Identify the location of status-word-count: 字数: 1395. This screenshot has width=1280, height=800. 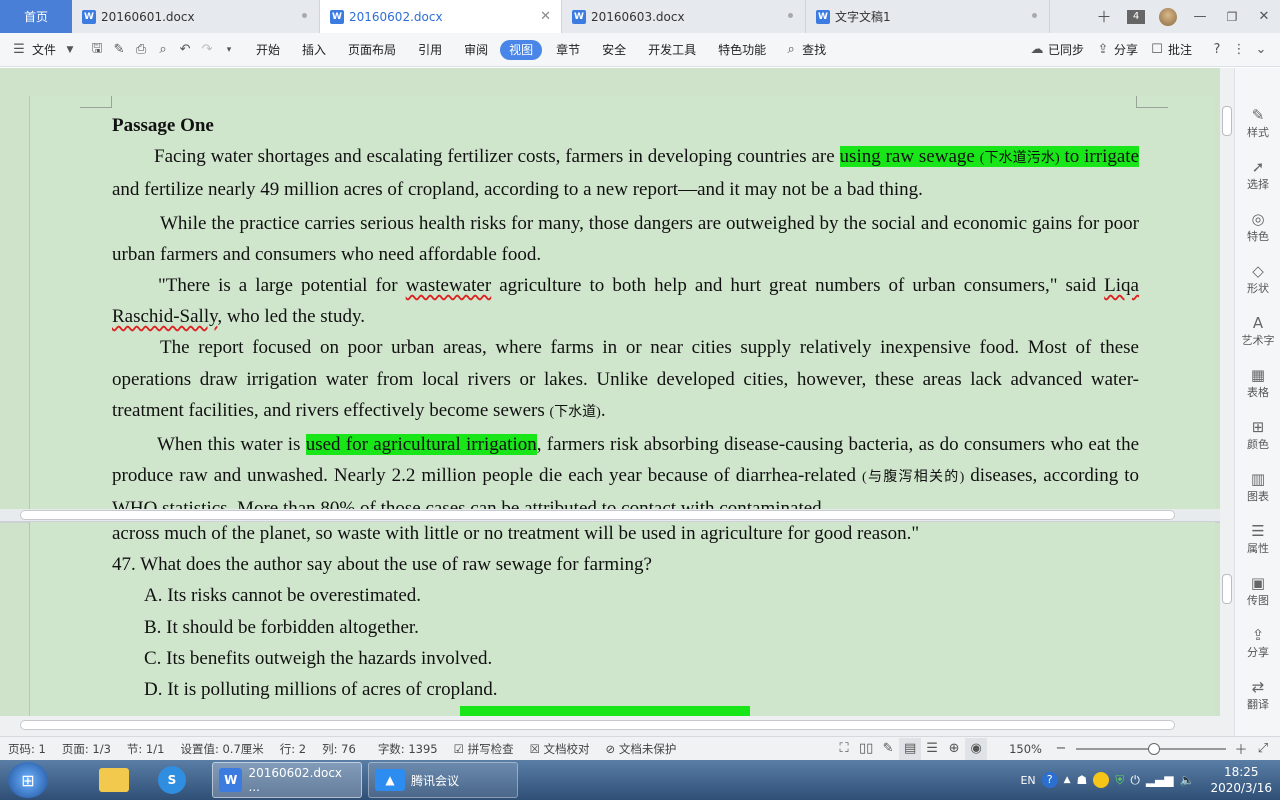
(408, 749).